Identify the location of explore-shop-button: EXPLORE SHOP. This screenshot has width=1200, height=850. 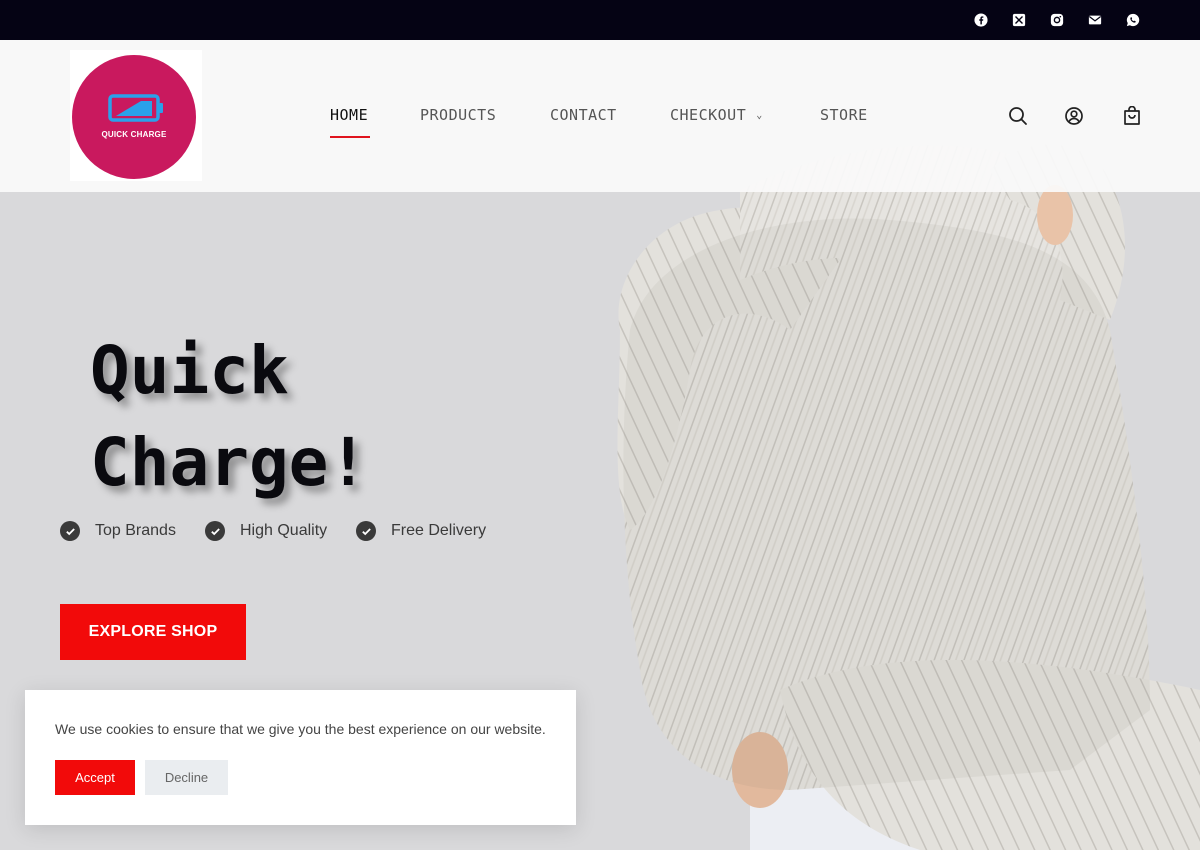
(153, 632).